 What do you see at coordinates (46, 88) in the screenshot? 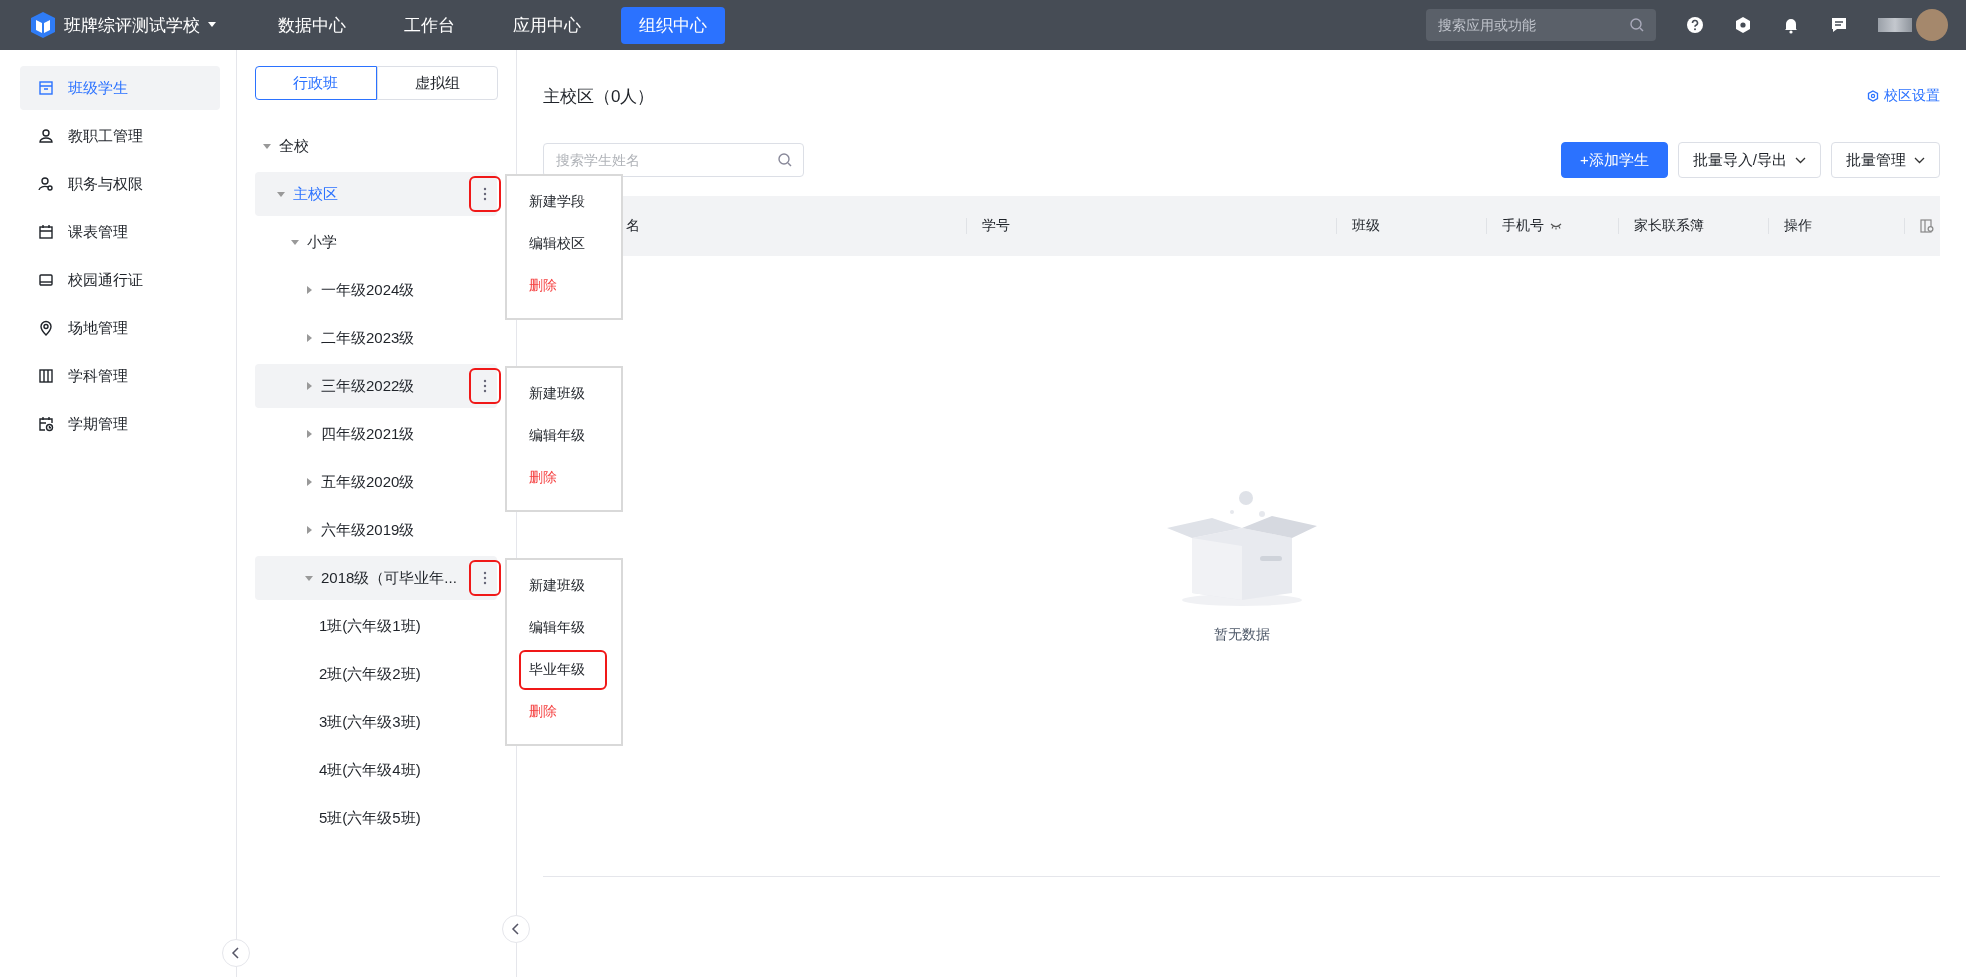
I see `class-icon` at bounding box center [46, 88].